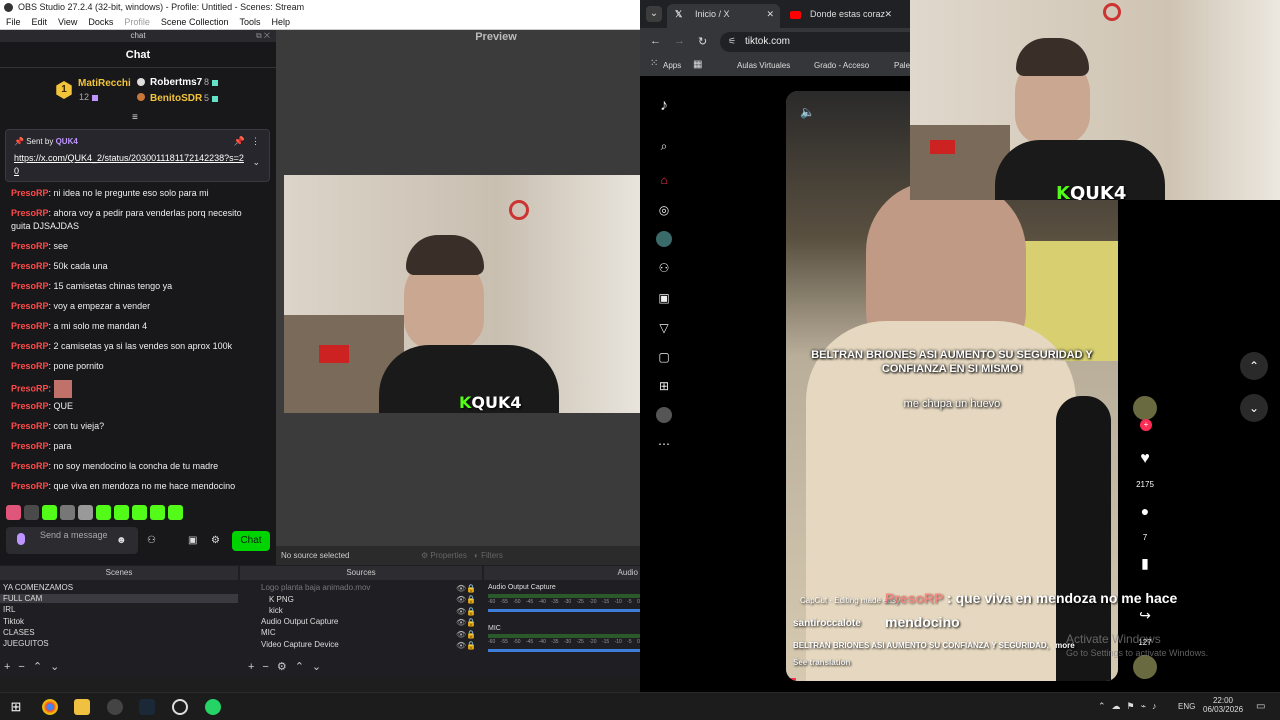 This screenshot has height=720, width=1280. What do you see at coordinates (1260, 706) in the screenshot?
I see `notifications-icon: ▭` at bounding box center [1260, 706].